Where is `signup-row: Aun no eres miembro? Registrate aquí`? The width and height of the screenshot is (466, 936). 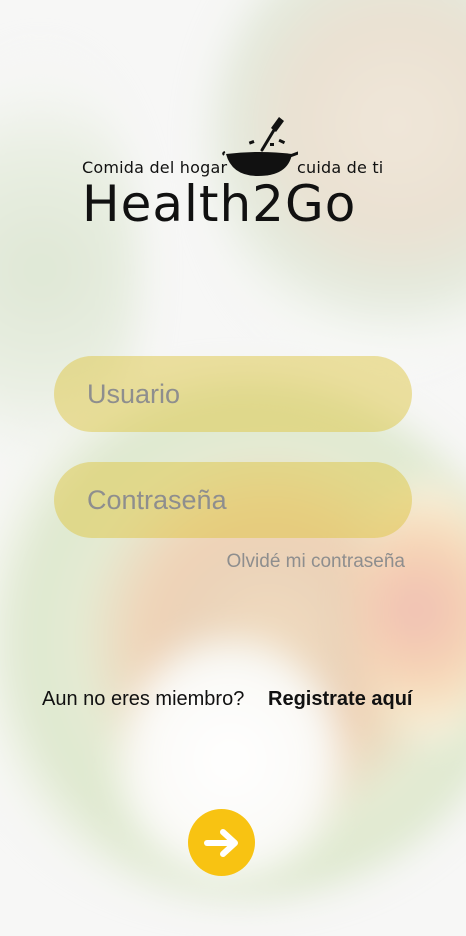
signup-row: Aun no eres miembro? Registrate aquí is located at coordinates (227, 699).